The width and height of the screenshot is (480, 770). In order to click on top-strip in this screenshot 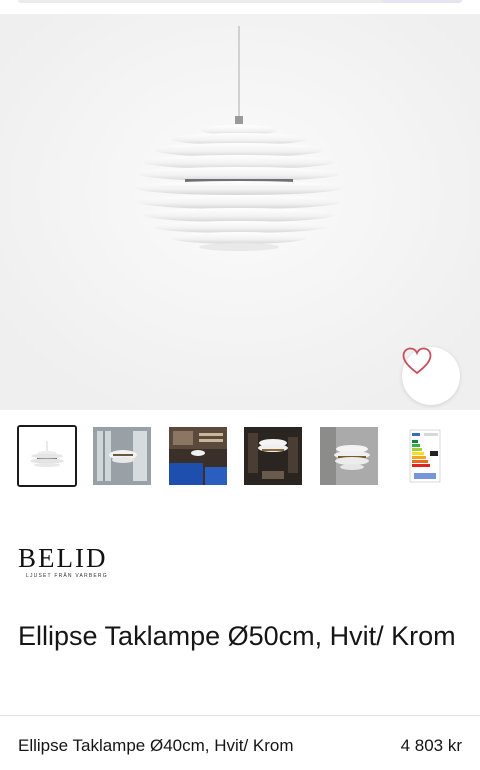, I will do `click(240, 7)`.